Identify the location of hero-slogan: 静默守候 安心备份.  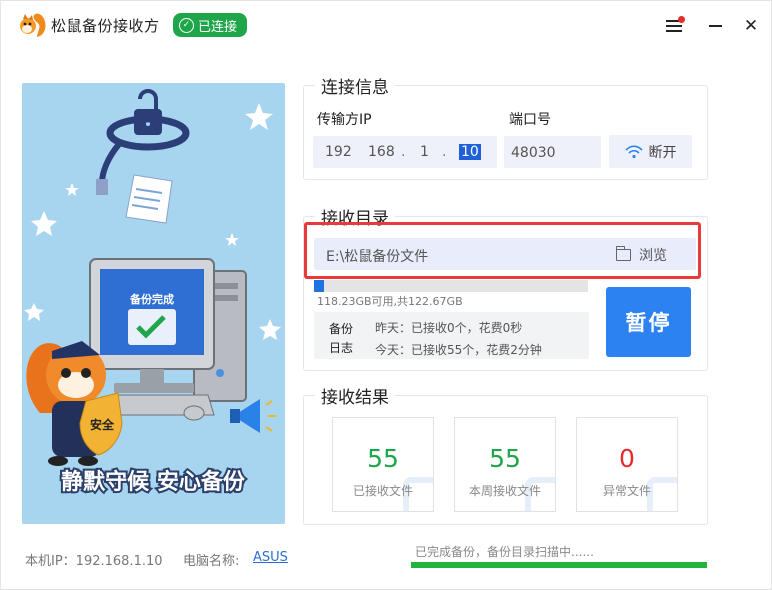
(153, 482).